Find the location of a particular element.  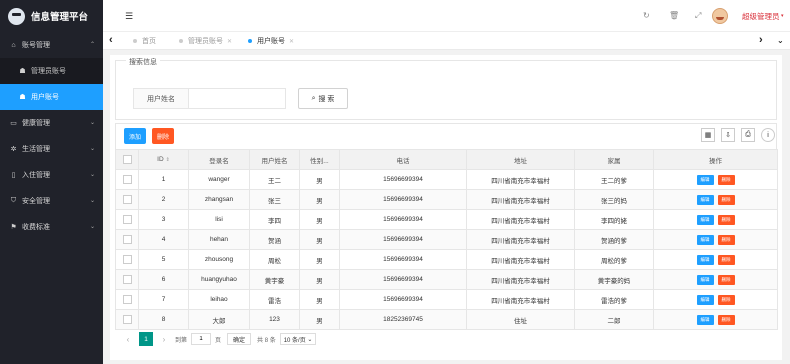

trash-icon: 🗑 is located at coordinates (674, 15).